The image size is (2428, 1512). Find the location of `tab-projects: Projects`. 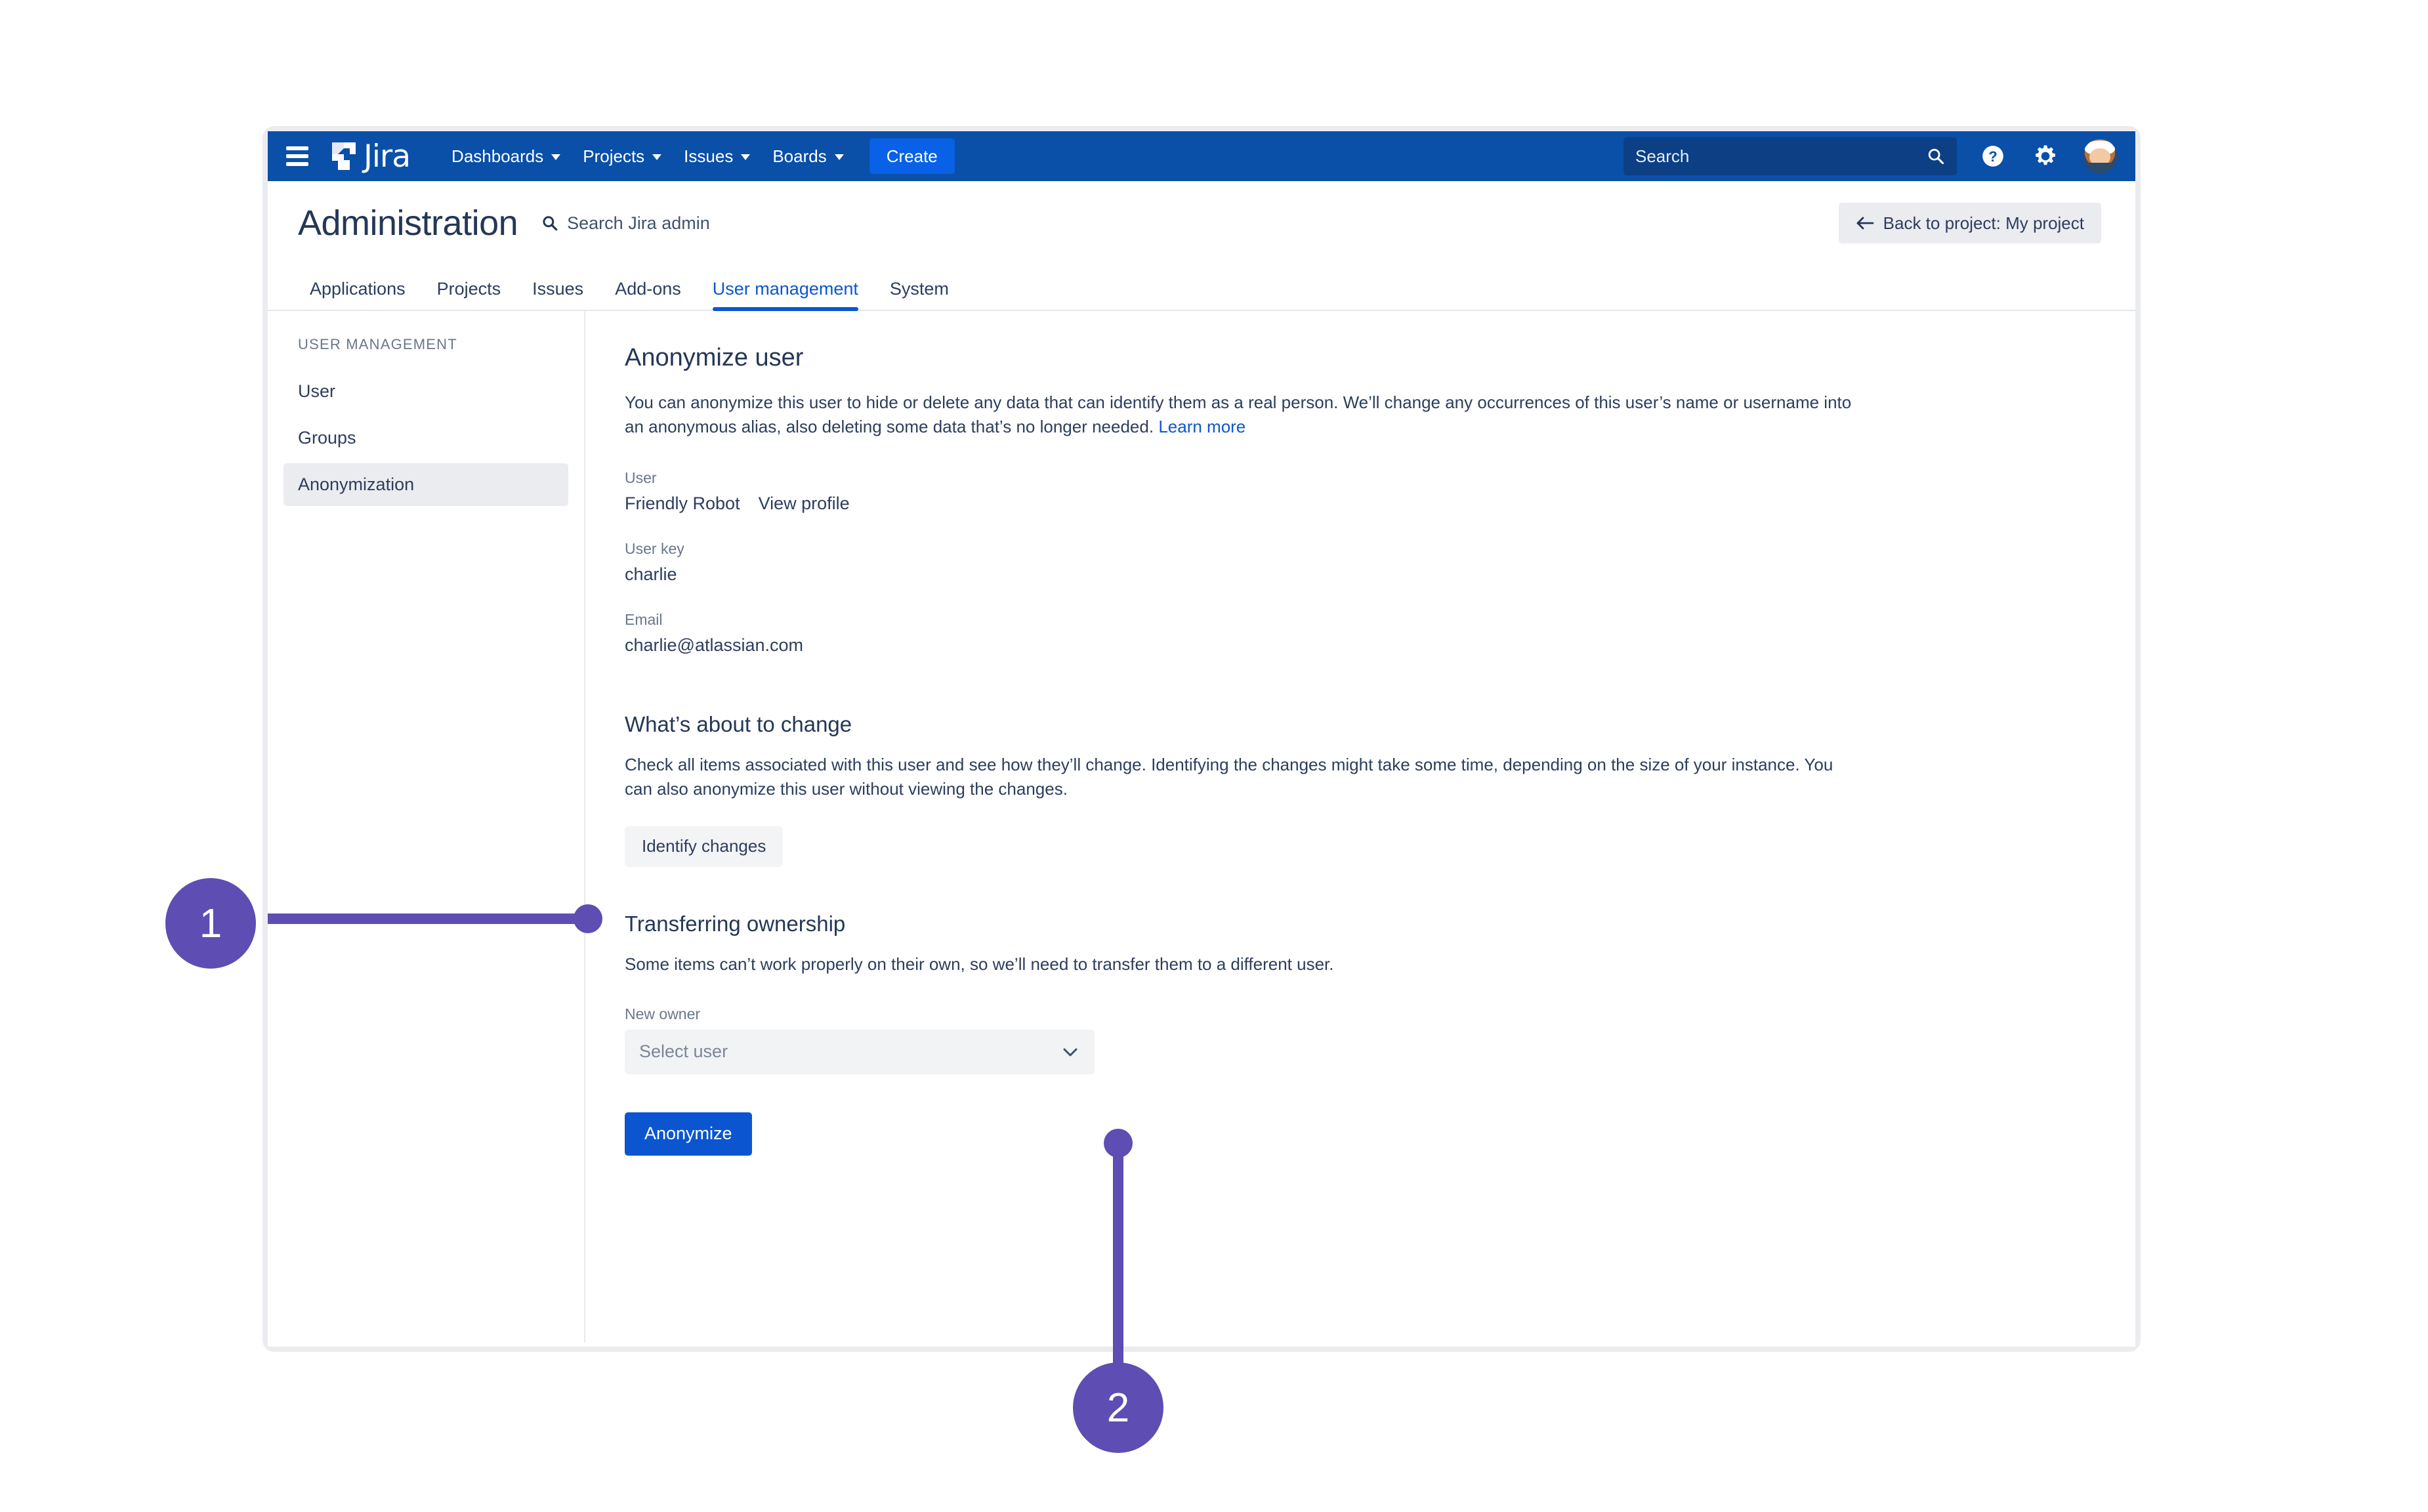

tab-projects: Projects is located at coordinates (469, 294).